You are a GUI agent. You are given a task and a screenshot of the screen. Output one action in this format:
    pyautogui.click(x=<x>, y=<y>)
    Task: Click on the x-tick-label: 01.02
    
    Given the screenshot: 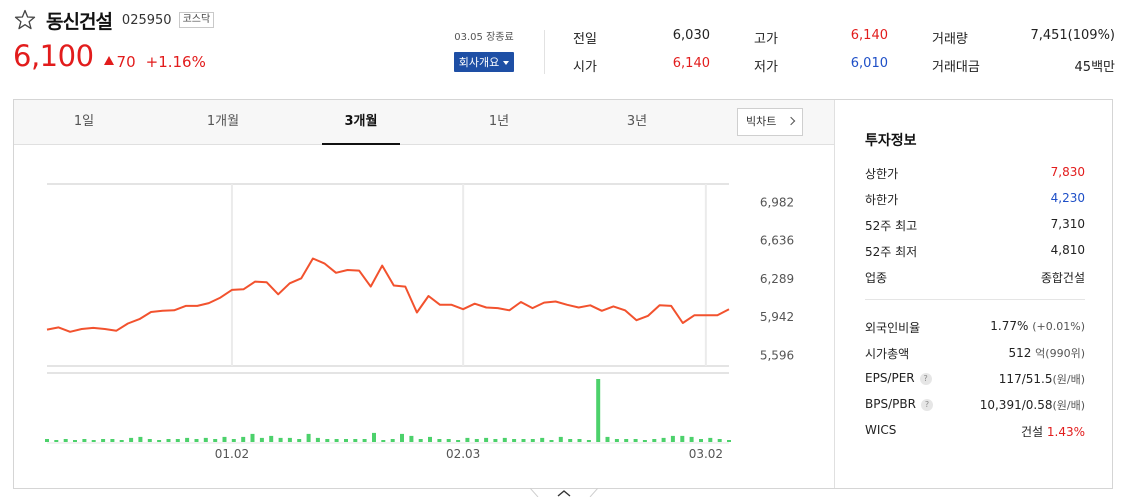 What is the action you would take?
    pyautogui.click(x=232, y=454)
    